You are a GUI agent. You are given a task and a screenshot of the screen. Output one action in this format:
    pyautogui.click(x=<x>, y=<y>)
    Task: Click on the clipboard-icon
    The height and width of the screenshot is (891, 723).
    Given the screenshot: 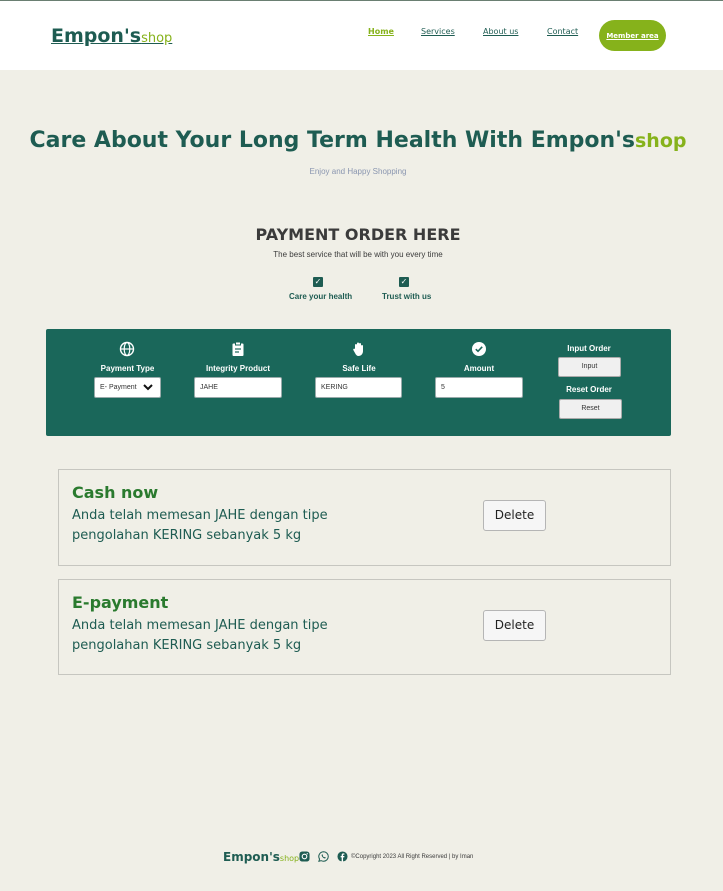 What is the action you would take?
    pyautogui.click(x=238, y=348)
    